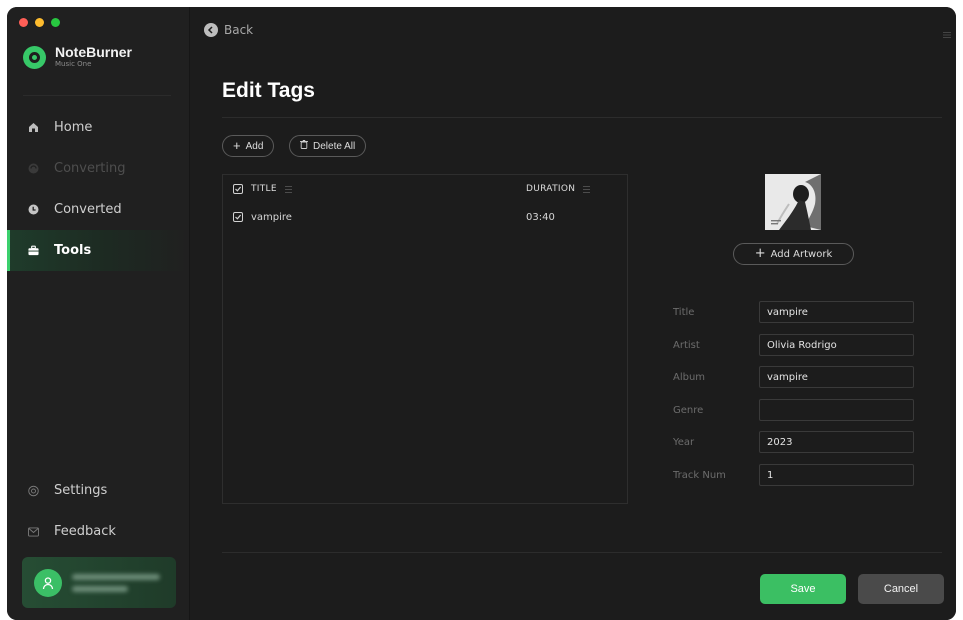 Image resolution: width=963 pixels, height=620 pixels. Describe the element at coordinates (238, 189) in the screenshot. I see `select-all-checkbox` at that location.